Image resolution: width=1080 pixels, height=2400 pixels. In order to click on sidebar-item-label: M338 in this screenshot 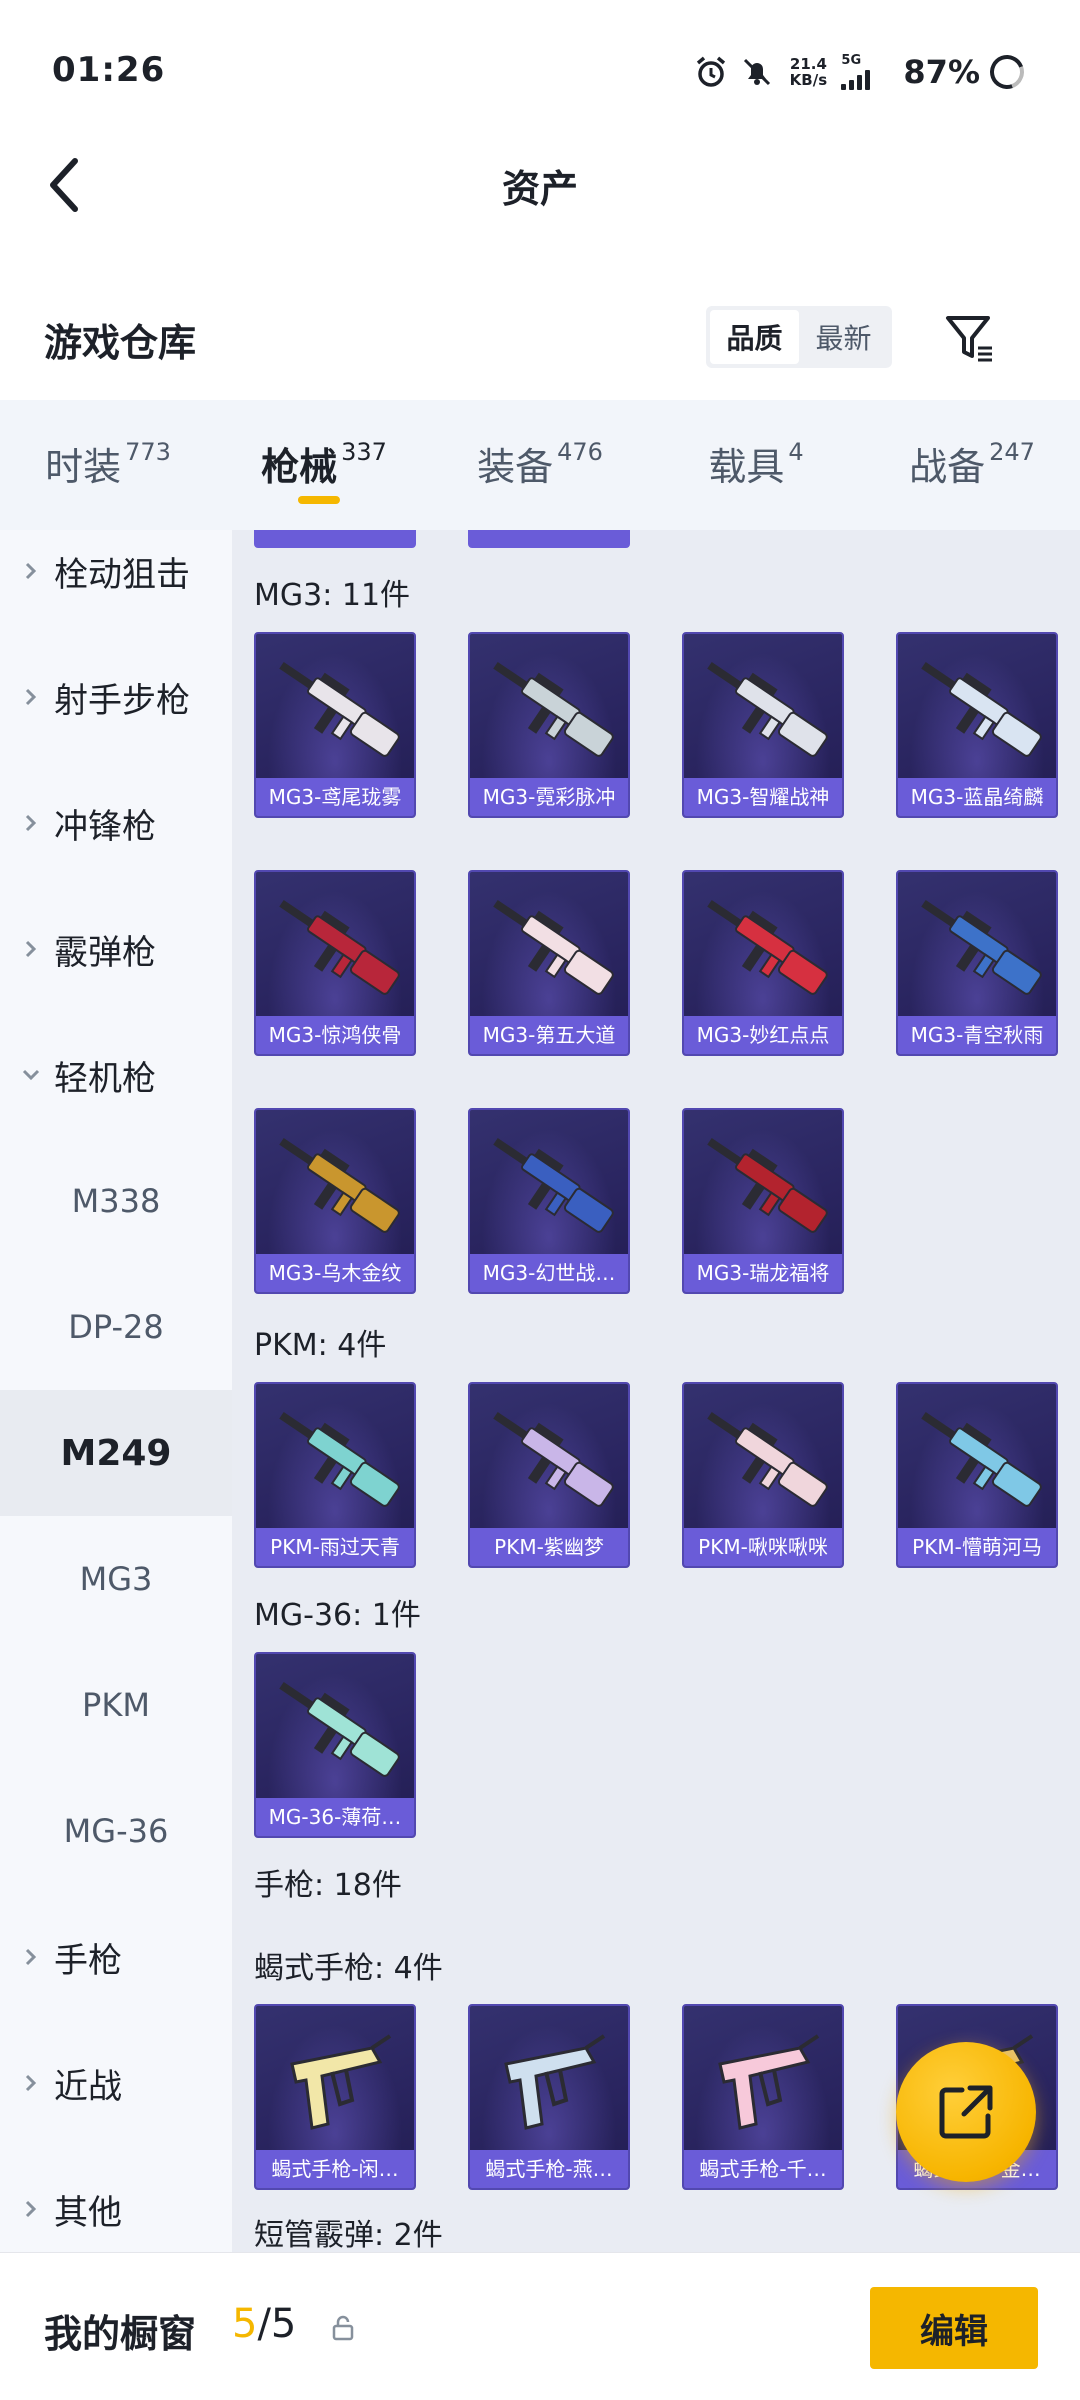, I will do `click(116, 1201)`.